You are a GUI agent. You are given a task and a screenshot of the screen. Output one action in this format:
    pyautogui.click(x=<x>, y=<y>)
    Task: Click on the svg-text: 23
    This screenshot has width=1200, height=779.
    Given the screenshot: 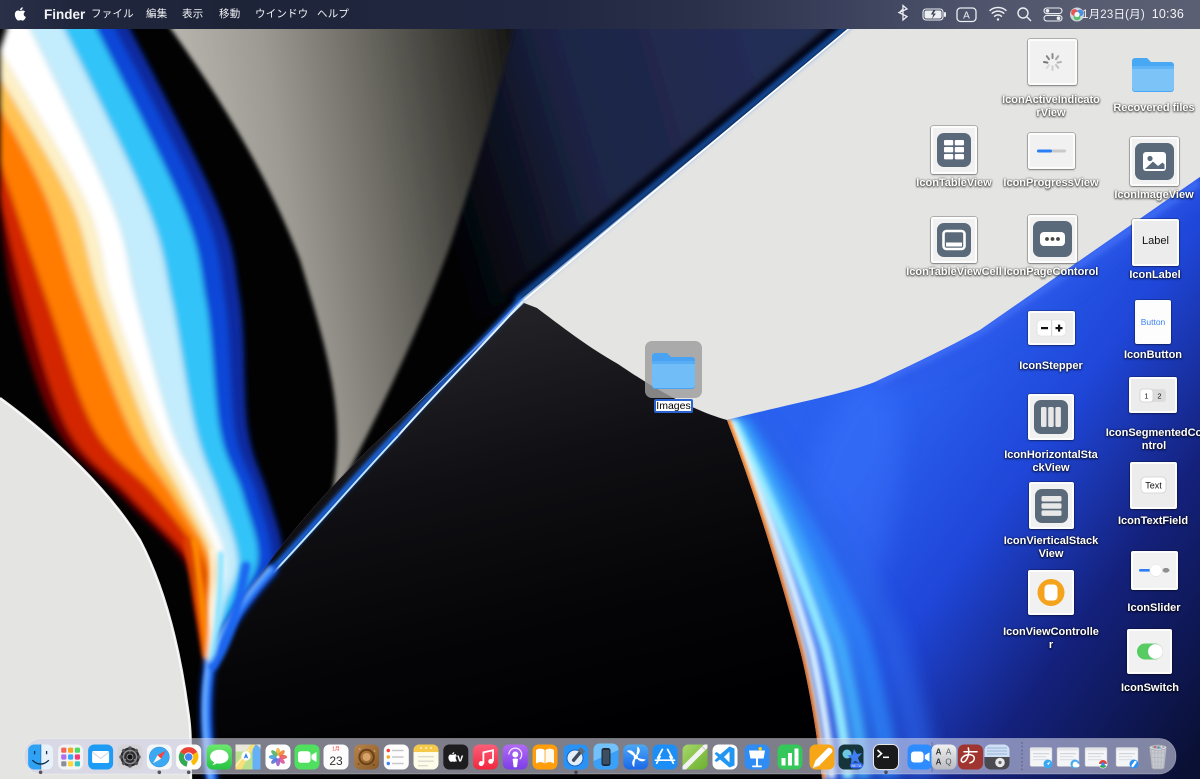 What is the action you would take?
    pyautogui.click(x=336, y=761)
    